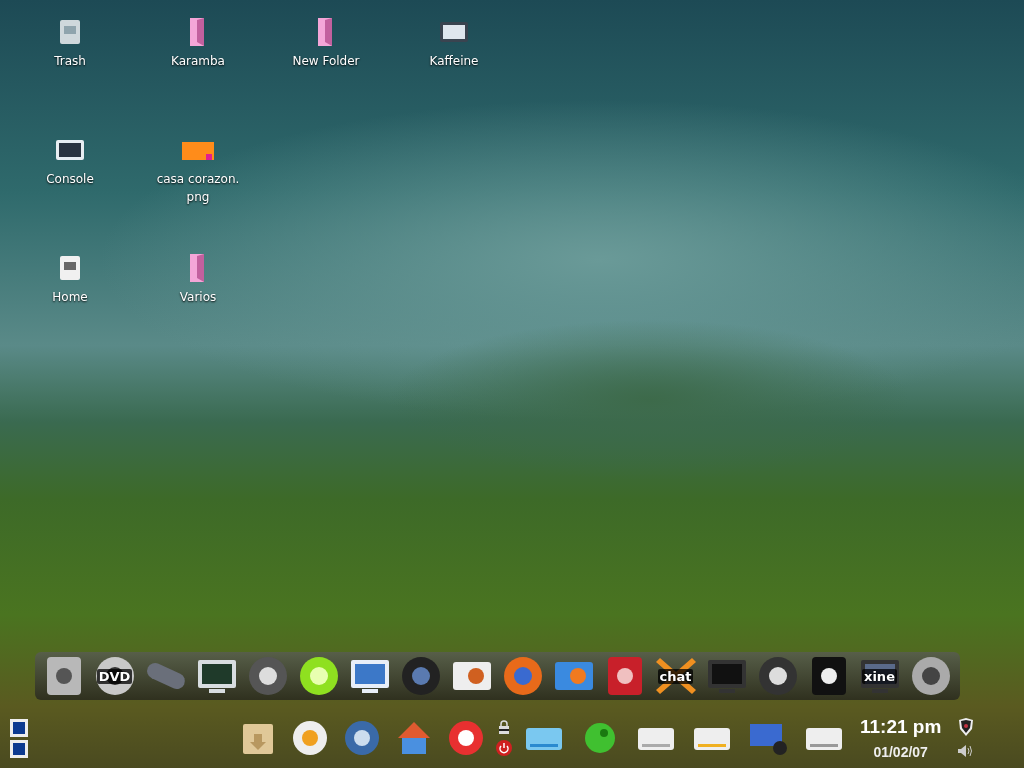  What do you see at coordinates (466, 738) in the screenshot?
I see `lifebuoy-icon` at bounding box center [466, 738].